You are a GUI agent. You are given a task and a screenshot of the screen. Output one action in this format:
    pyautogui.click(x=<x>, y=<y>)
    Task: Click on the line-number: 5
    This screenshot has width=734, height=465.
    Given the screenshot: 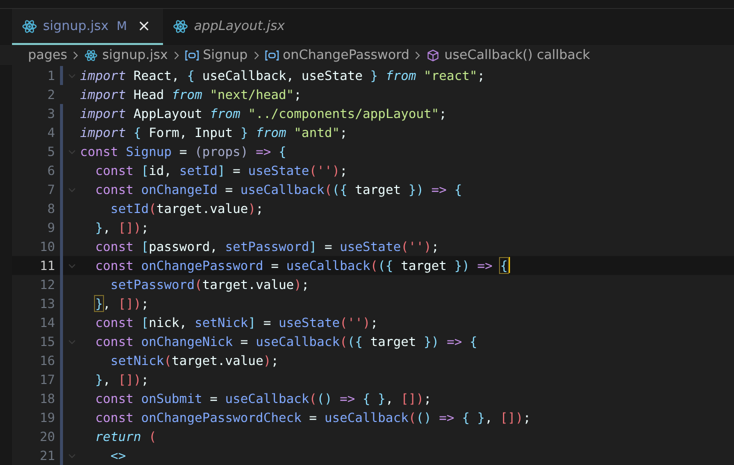 What is the action you would take?
    pyautogui.click(x=50, y=151)
    